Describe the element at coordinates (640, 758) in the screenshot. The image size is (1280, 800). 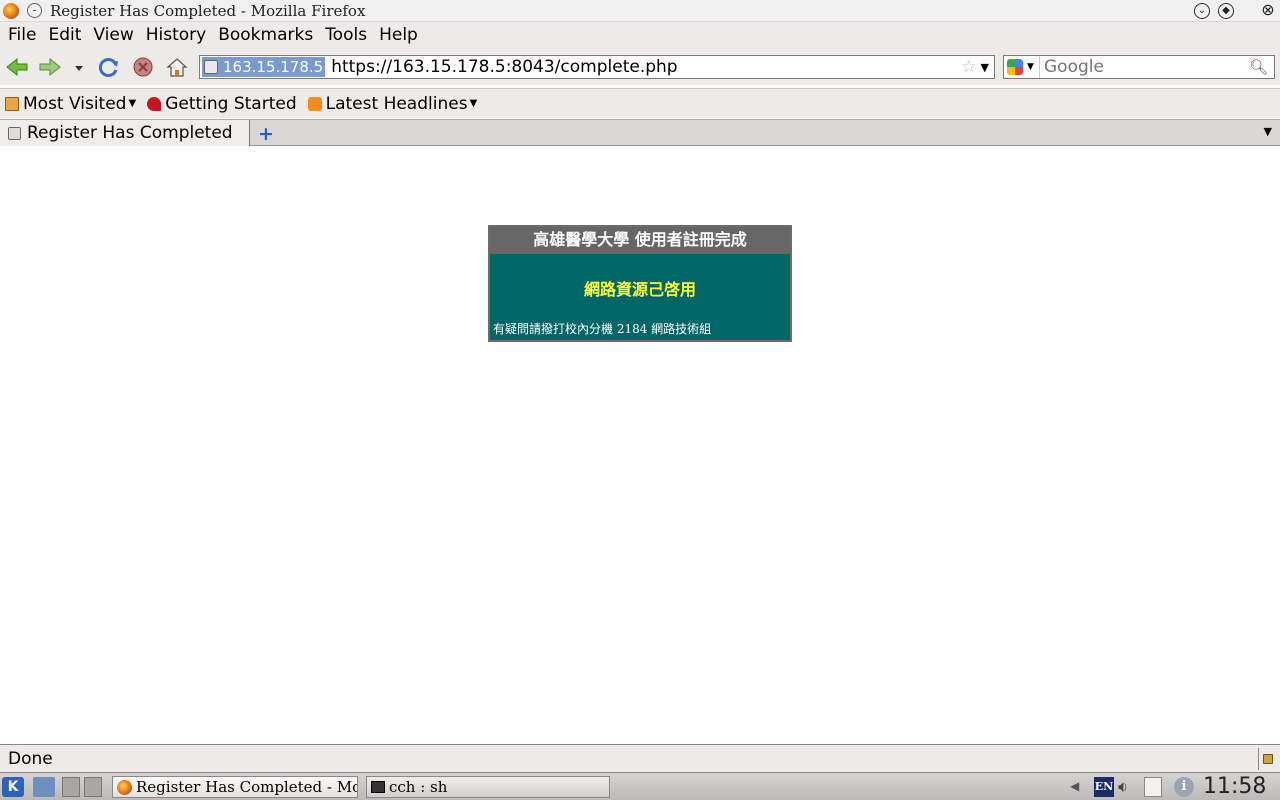
I see `status-bar: Done` at that location.